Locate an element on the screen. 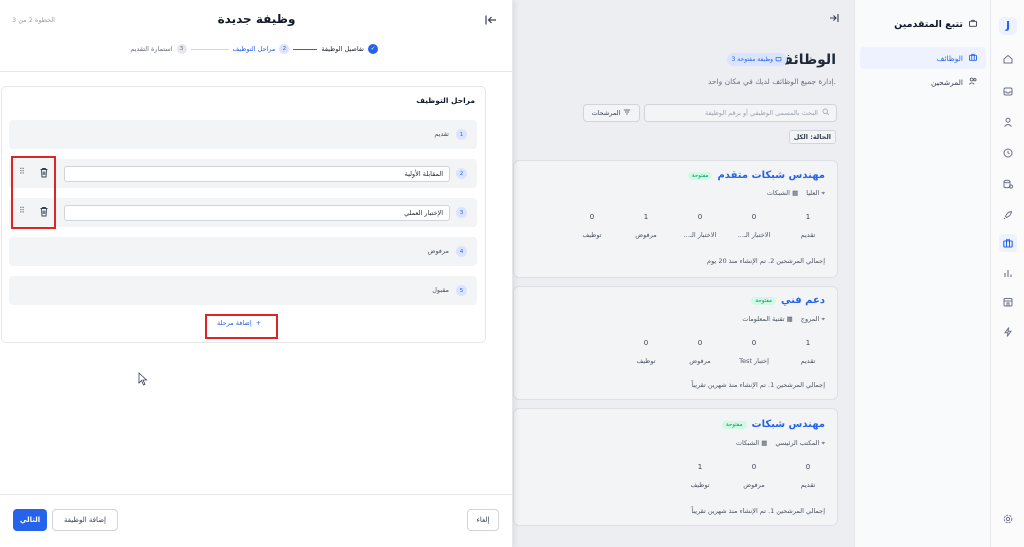 Image resolution: width=1024 pixels, height=547 pixels. next-button: التالي is located at coordinates (30, 520).